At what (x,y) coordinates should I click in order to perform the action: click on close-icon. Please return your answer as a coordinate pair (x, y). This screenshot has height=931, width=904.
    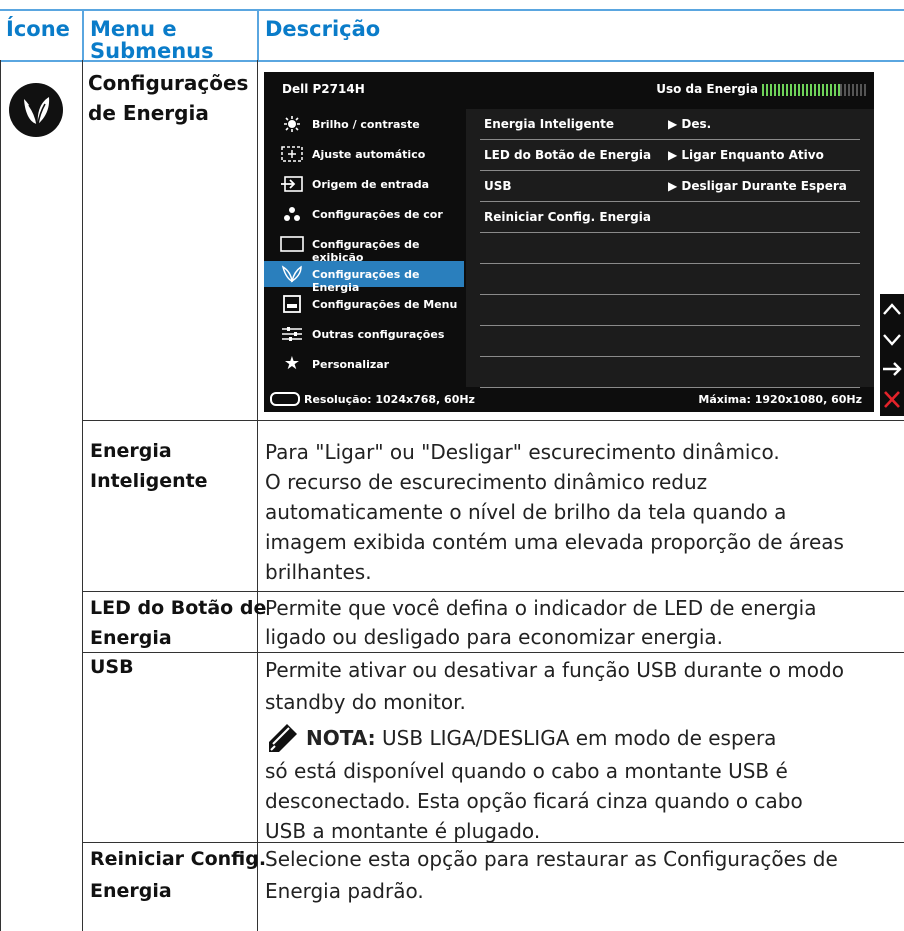
    Looking at the image, I should click on (892, 399).